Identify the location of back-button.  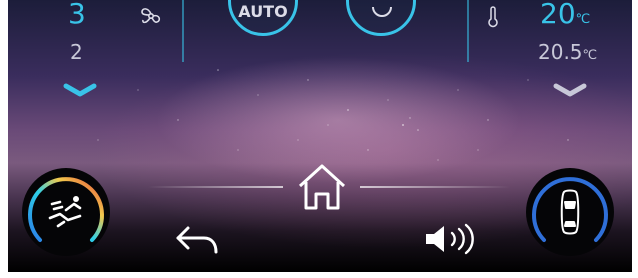
(197, 239).